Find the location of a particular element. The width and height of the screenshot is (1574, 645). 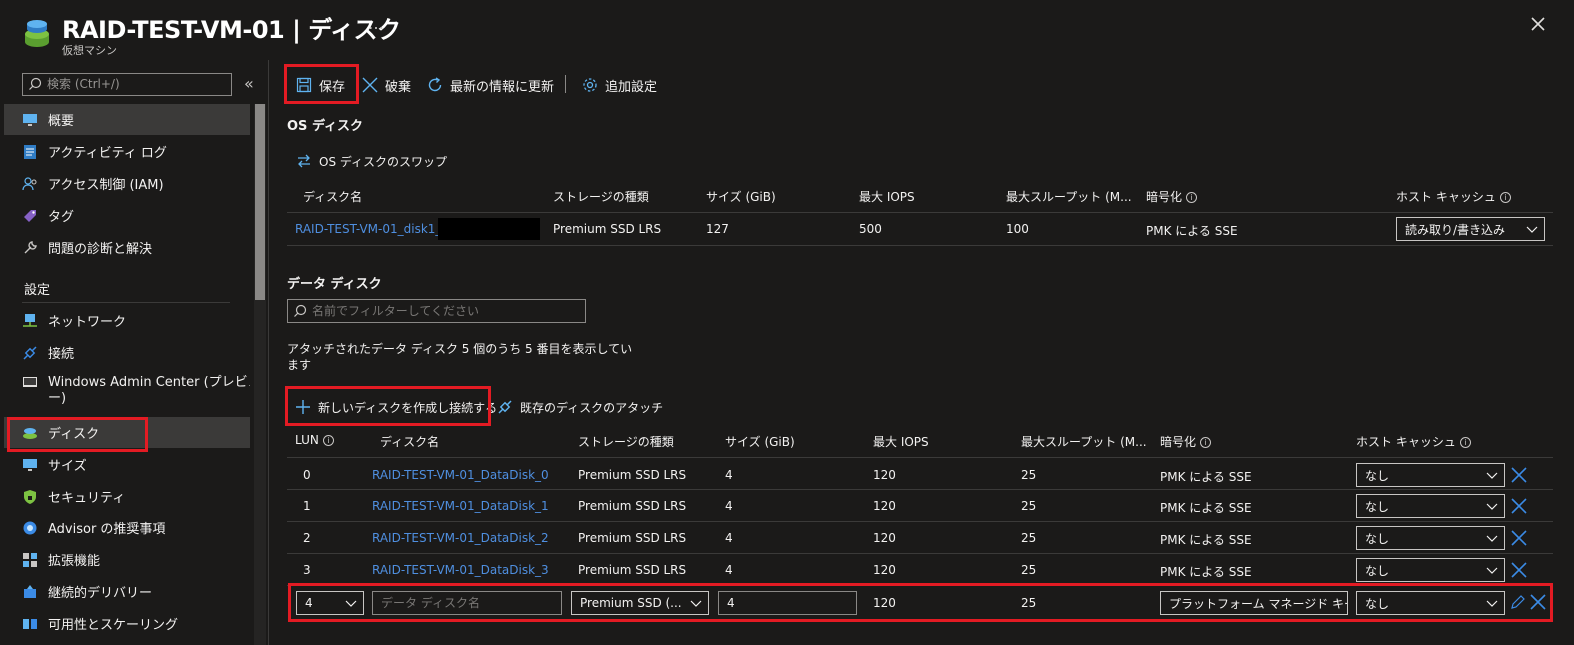

sidebar-item-diagnose: 問題の診断と解決 is located at coordinates (127, 247).